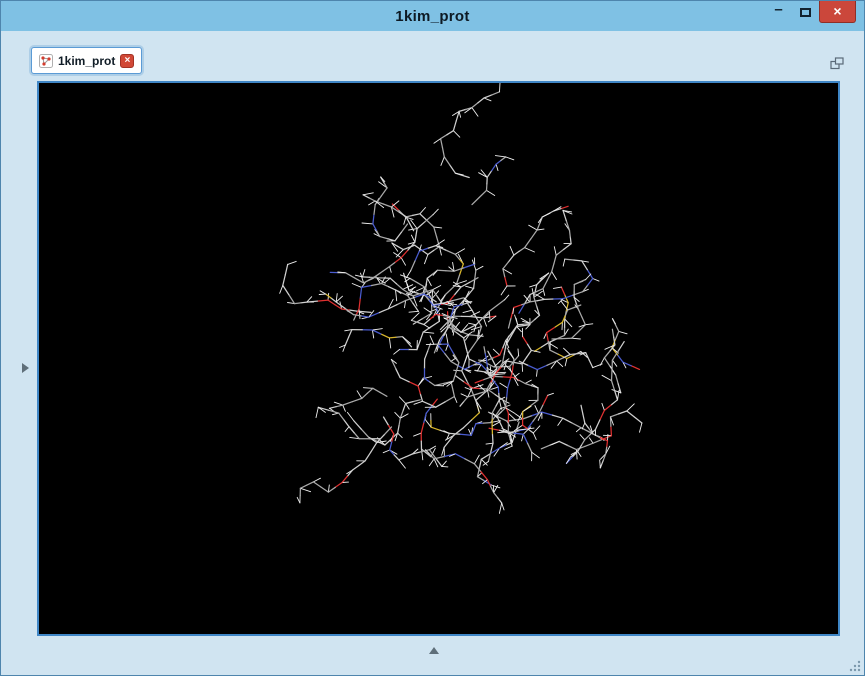 This screenshot has height=676, width=865. I want to click on titlebar: 1kim_prot, so click(432, 16).